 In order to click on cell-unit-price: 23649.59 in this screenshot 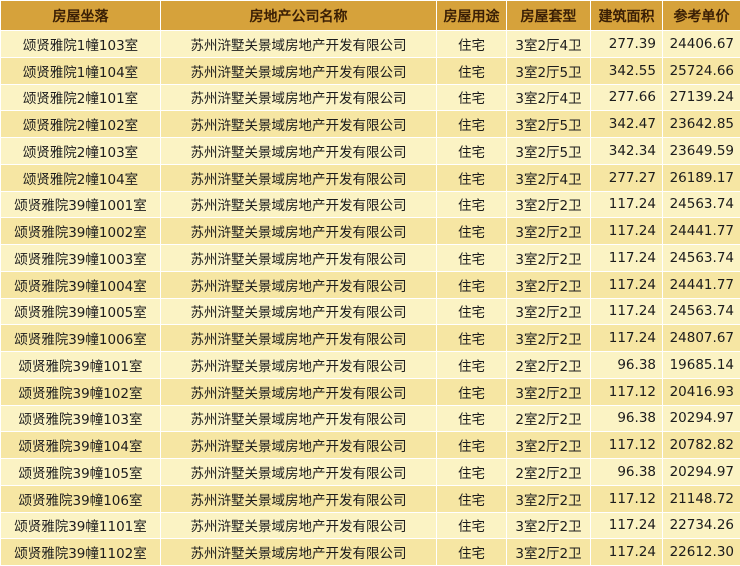, I will do `click(701, 151)`.